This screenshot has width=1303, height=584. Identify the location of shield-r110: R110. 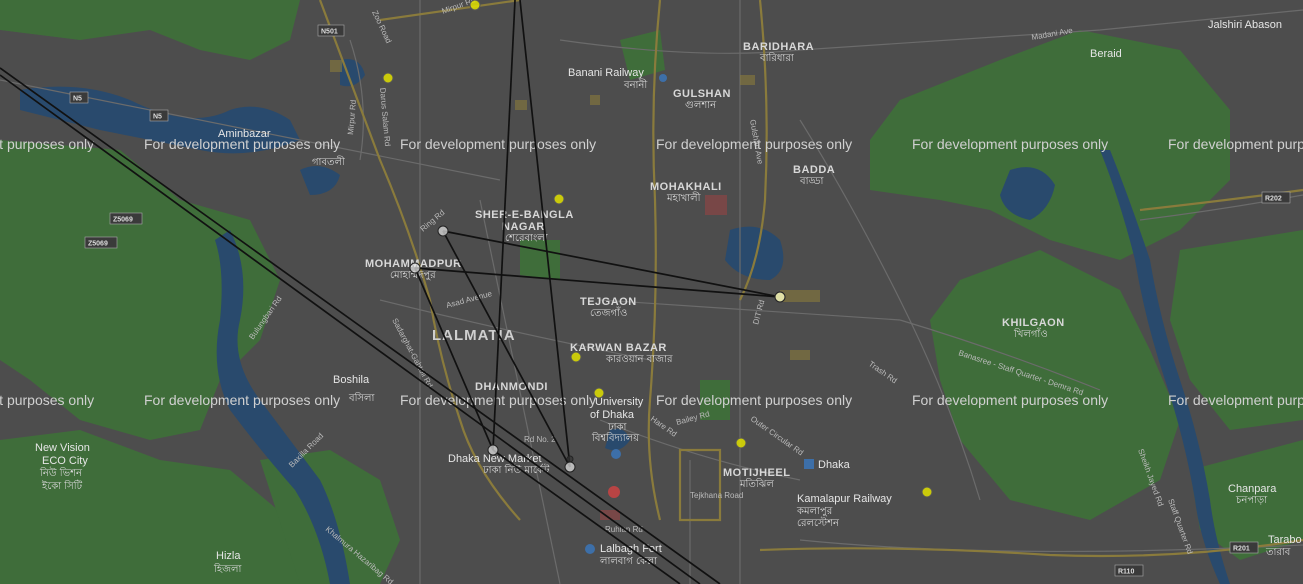
(1129, 570).